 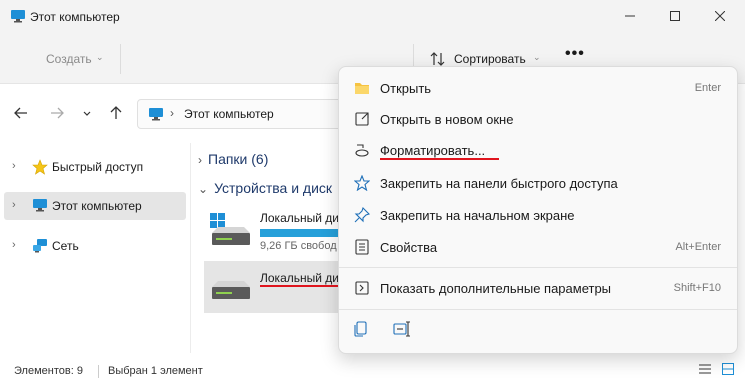 I want to click on menu-item-open-new-window: Открыть в новом окне, so click(x=538, y=119).